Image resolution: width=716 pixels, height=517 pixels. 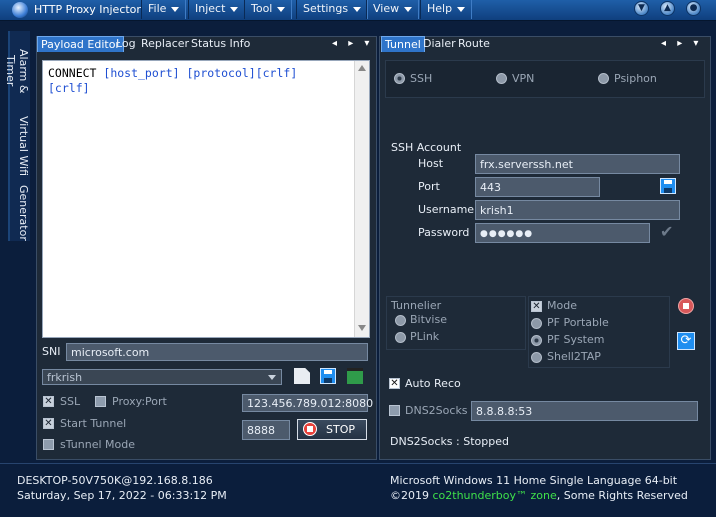 What do you see at coordinates (686, 341) in the screenshot?
I see `refresh-icon: ⟳` at bounding box center [686, 341].